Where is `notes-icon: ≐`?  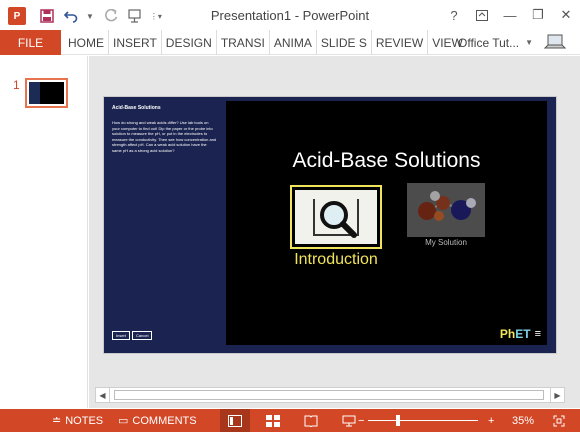 notes-icon: ≐ is located at coordinates (57, 421).